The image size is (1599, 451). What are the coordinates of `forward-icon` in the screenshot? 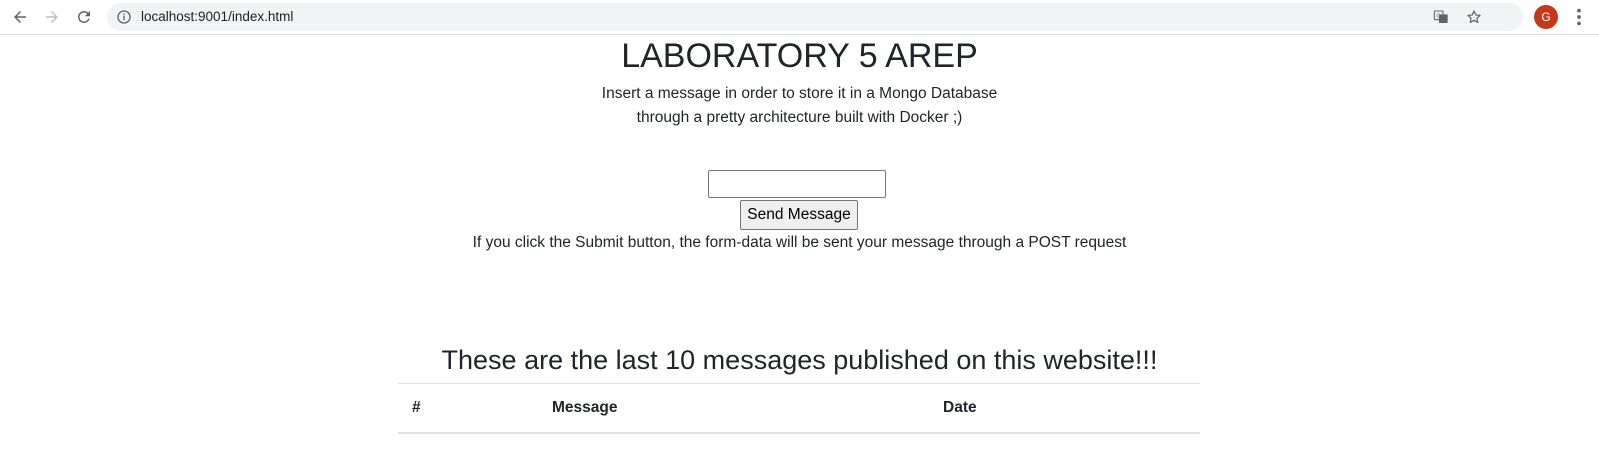 It's located at (52, 17).